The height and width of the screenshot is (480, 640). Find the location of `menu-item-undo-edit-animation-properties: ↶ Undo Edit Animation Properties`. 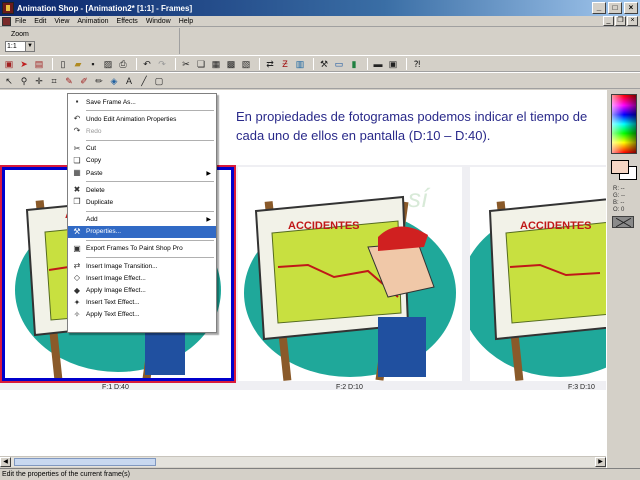

menu-item-undo-edit-animation-properties: ↶ Undo Edit Animation Properties is located at coordinates (142, 119).